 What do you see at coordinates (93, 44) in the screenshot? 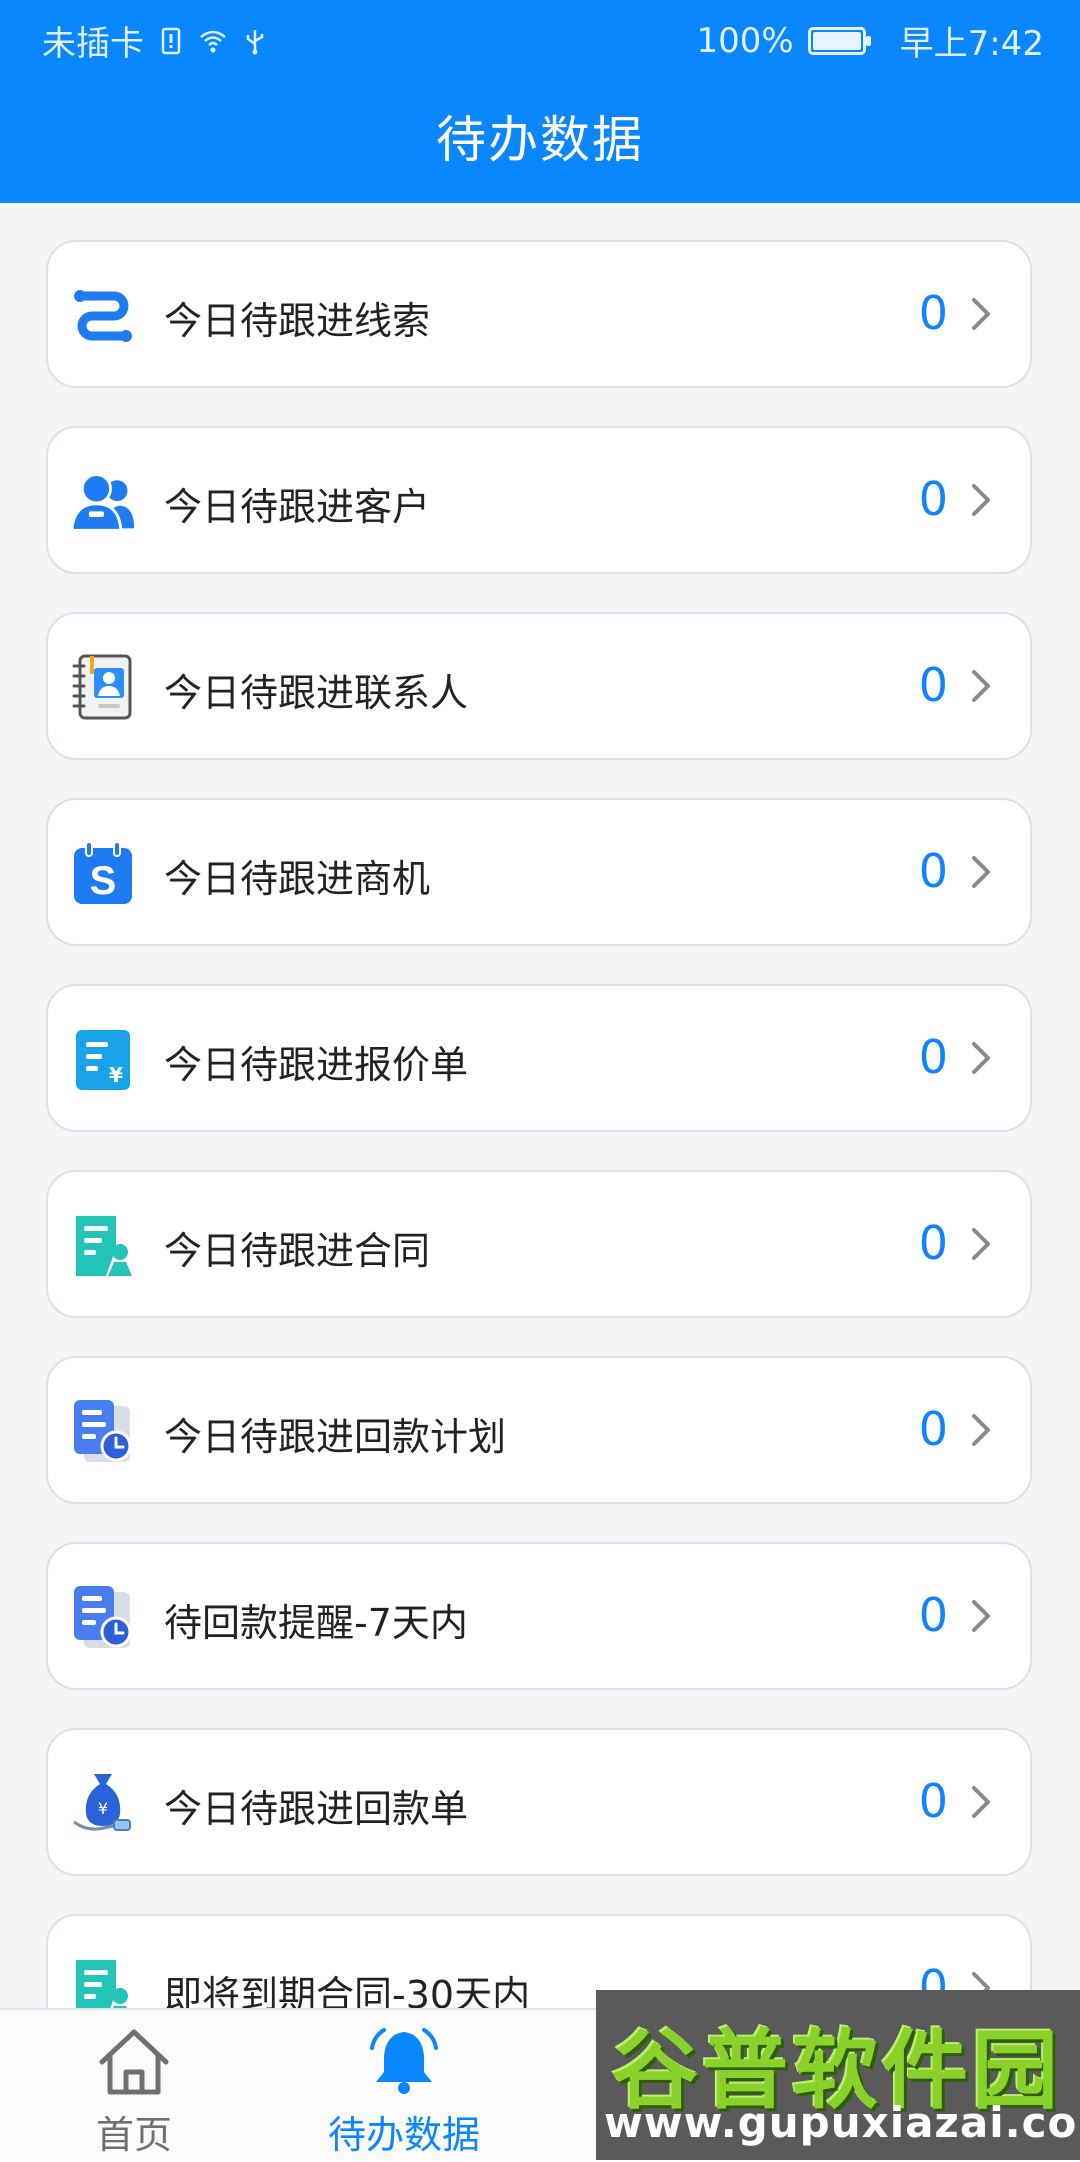
I see `carrier-label: 未插卡` at bounding box center [93, 44].